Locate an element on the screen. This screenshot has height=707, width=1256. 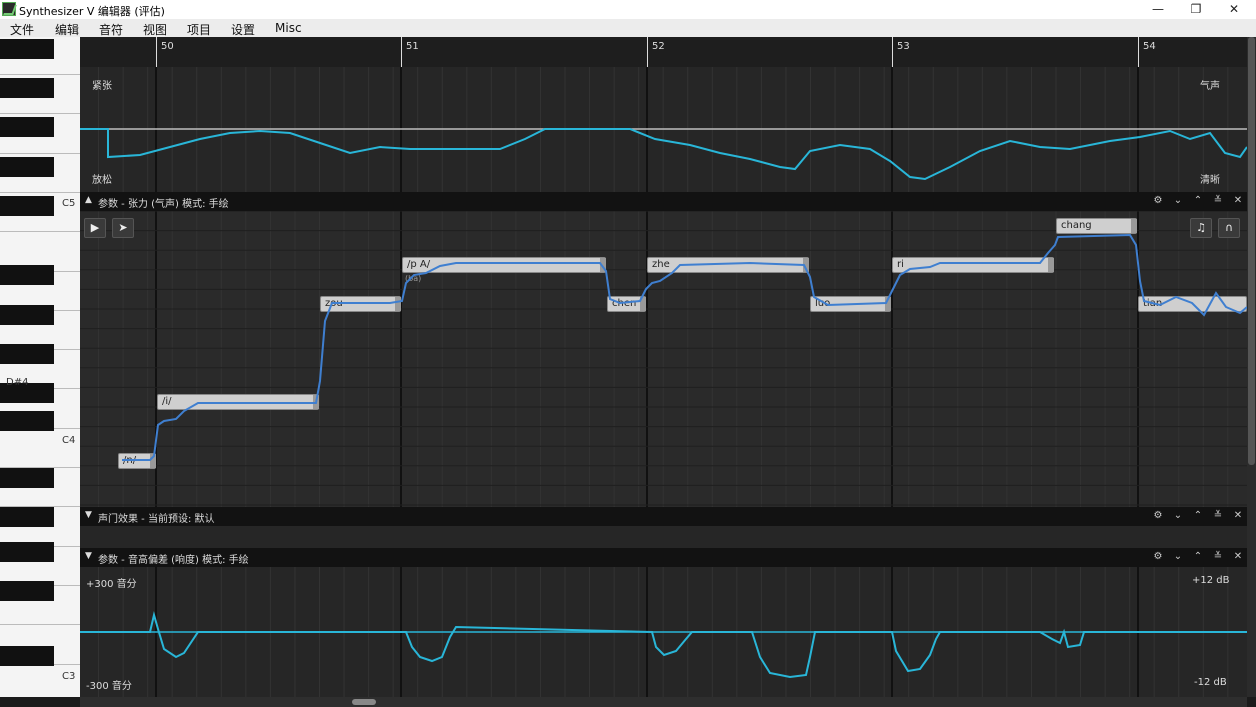
note: ri is located at coordinates (973, 265).